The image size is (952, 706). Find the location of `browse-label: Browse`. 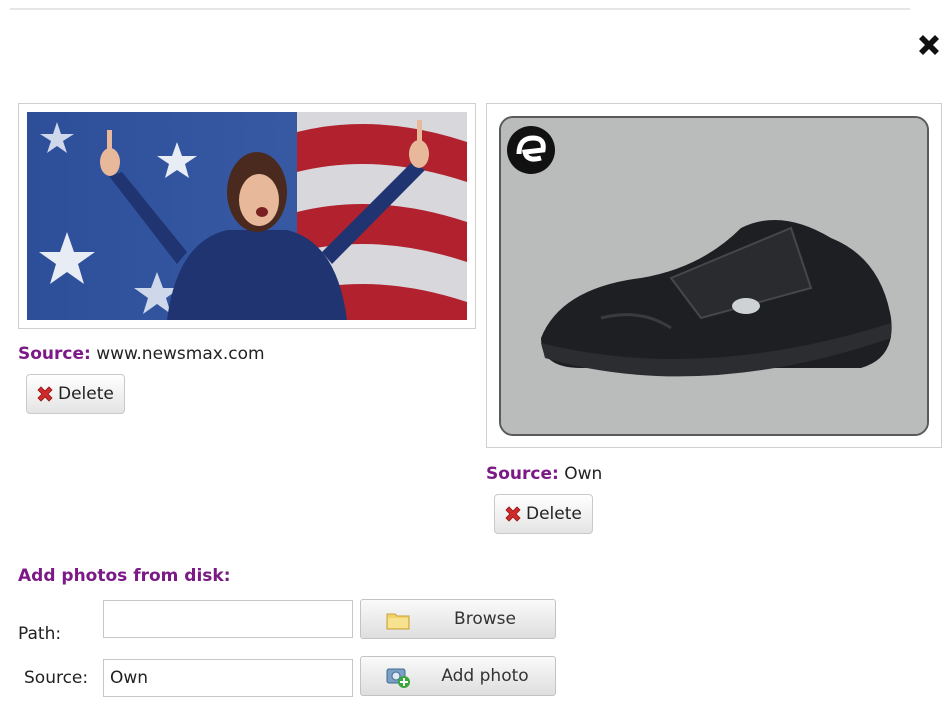

browse-label: Browse is located at coordinates (485, 619).